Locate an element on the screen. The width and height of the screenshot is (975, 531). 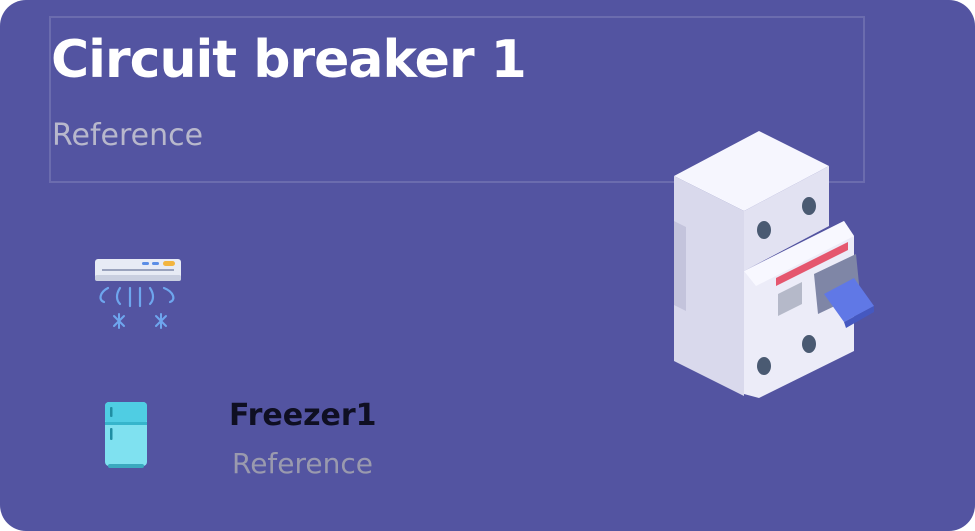
card-subtitle: Reference is located at coordinates (128, 135).